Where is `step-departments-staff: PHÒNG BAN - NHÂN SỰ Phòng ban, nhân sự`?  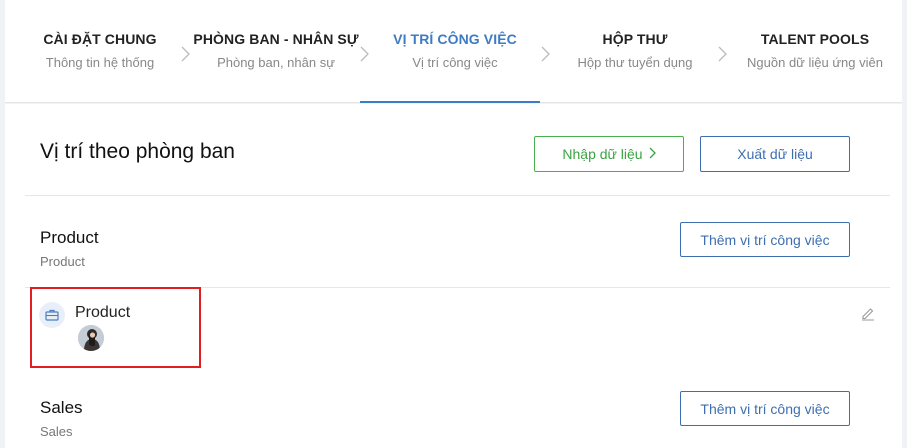
step-departments-staff: PHÒNG BAN - NHÂN SỰ Phòng ban, nhân sự is located at coordinates (276, 50).